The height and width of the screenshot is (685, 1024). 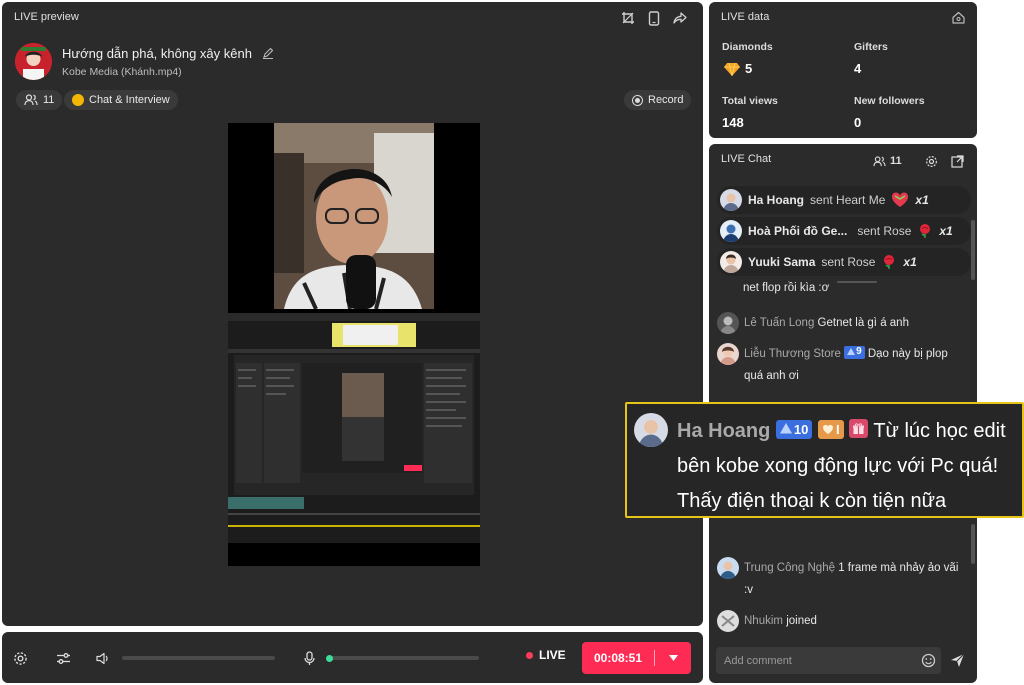 What do you see at coordinates (673, 658) in the screenshot?
I see `chevron-down-icon` at bounding box center [673, 658].